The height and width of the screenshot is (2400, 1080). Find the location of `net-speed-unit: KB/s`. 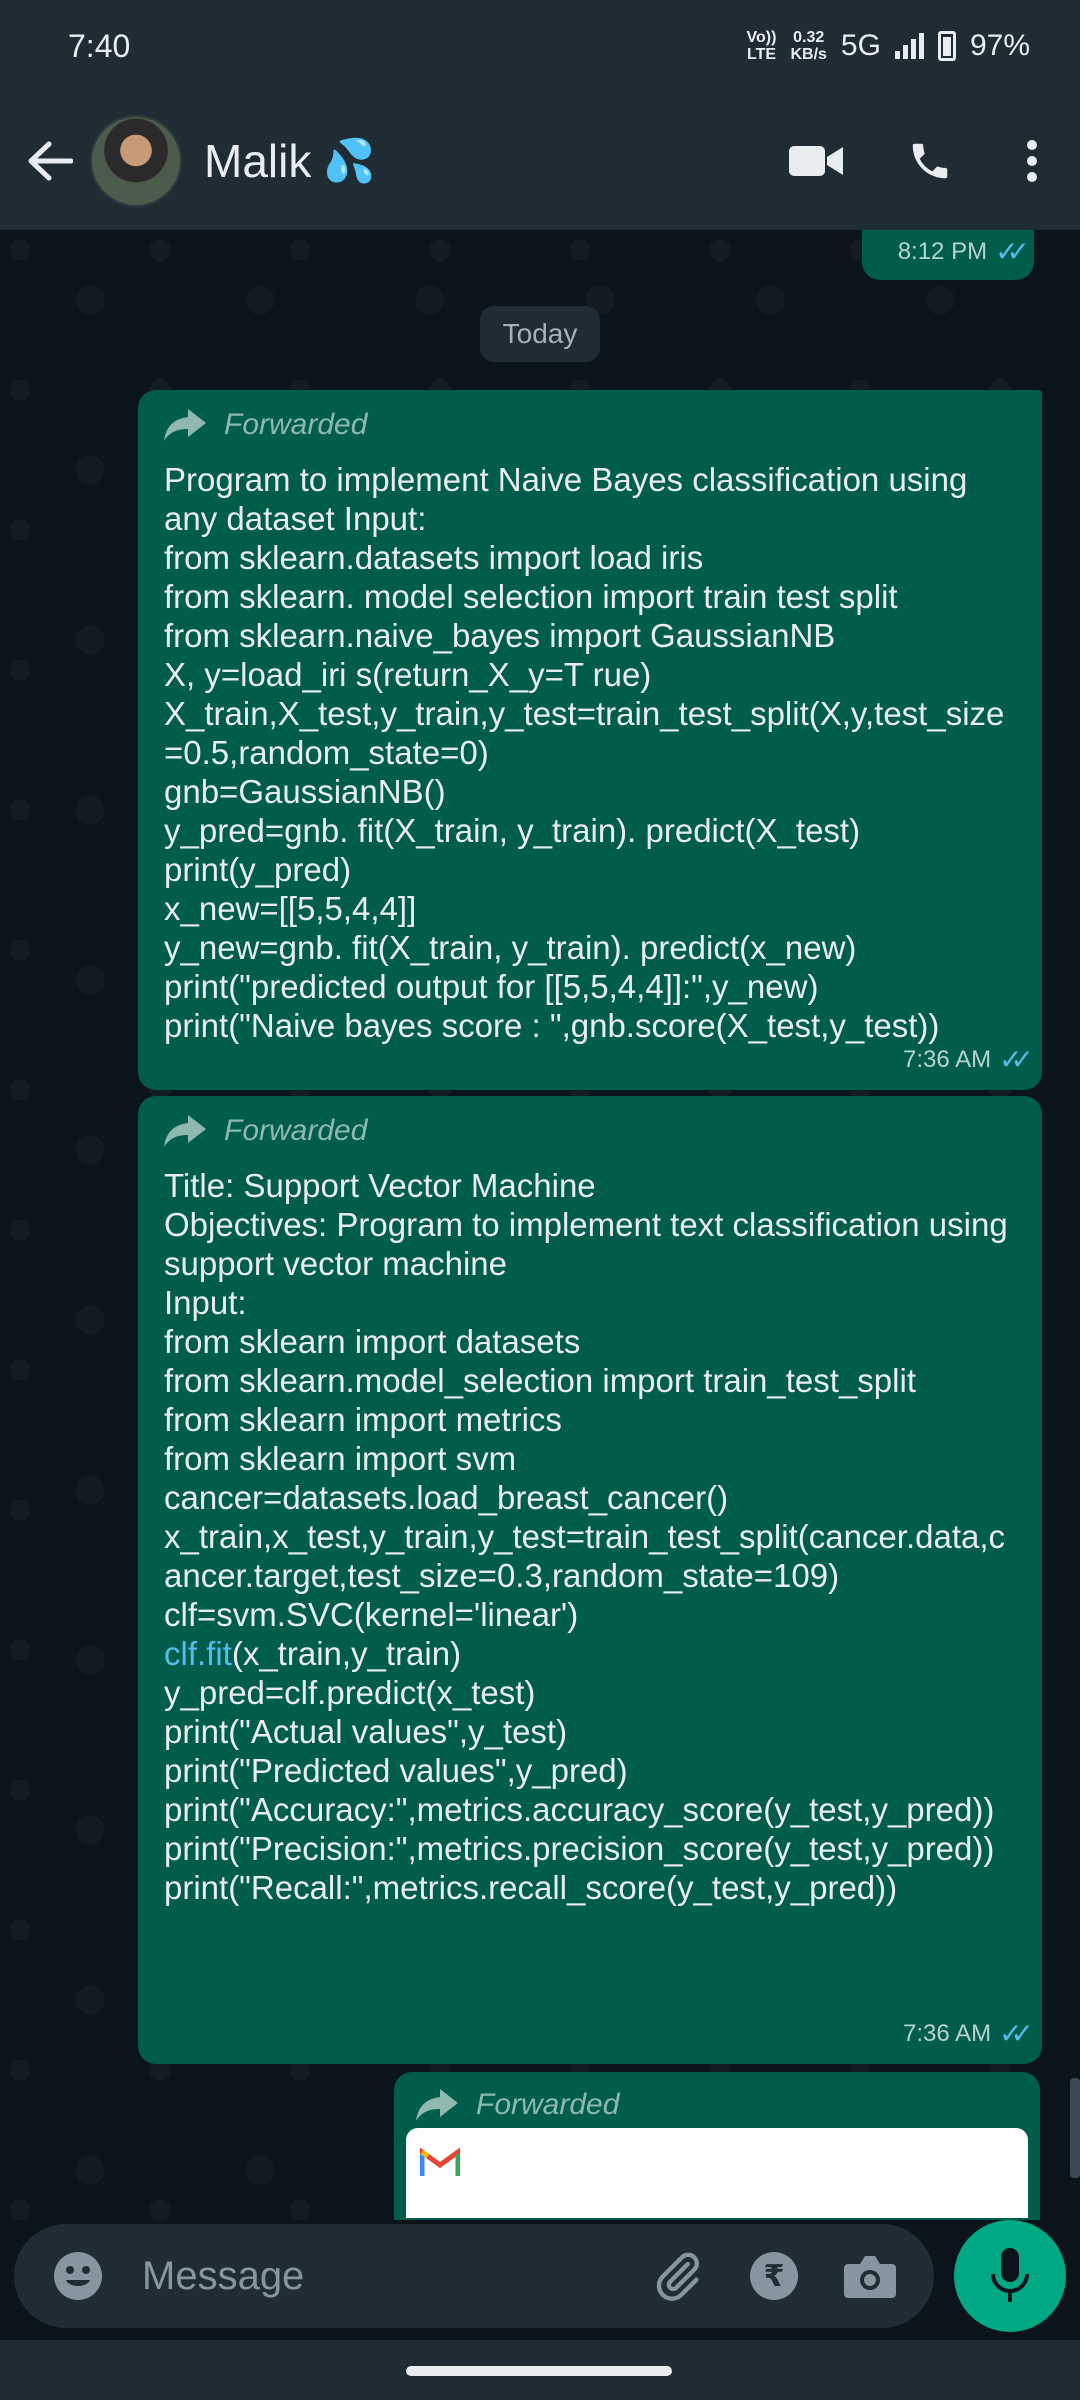

net-speed-unit: KB/s is located at coordinates (808, 54).